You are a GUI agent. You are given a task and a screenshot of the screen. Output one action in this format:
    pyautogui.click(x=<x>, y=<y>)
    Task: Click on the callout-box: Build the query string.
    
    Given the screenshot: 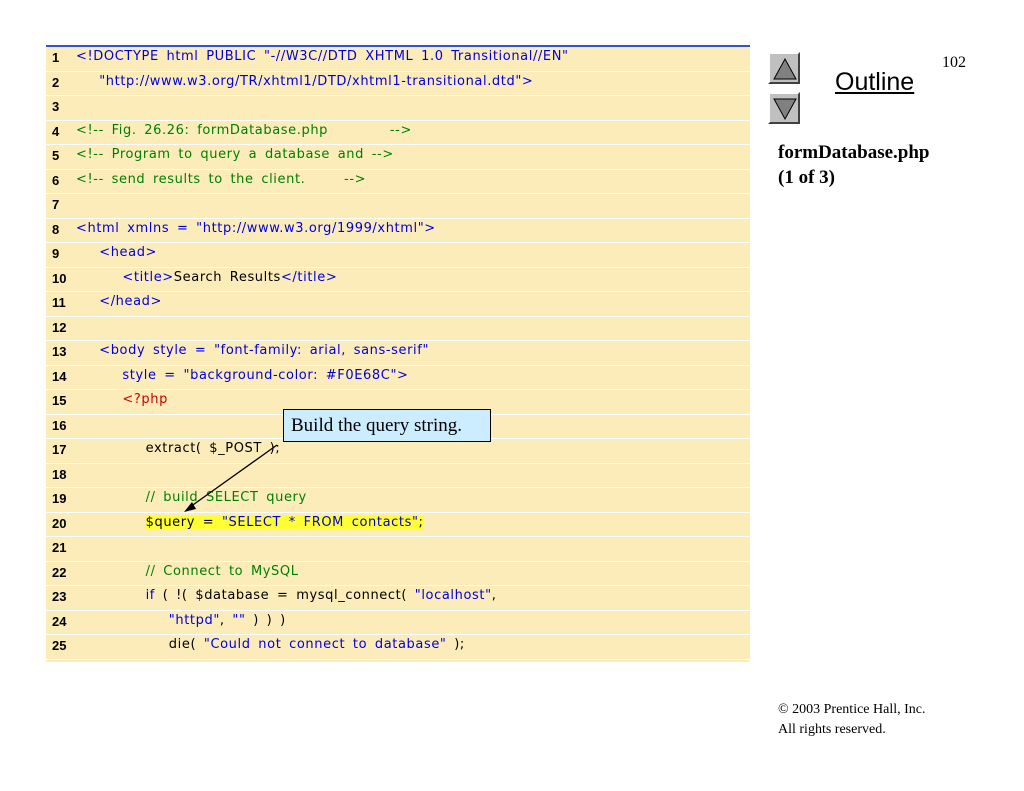 What is the action you would take?
    pyautogui.click(x=387, y=425)
    